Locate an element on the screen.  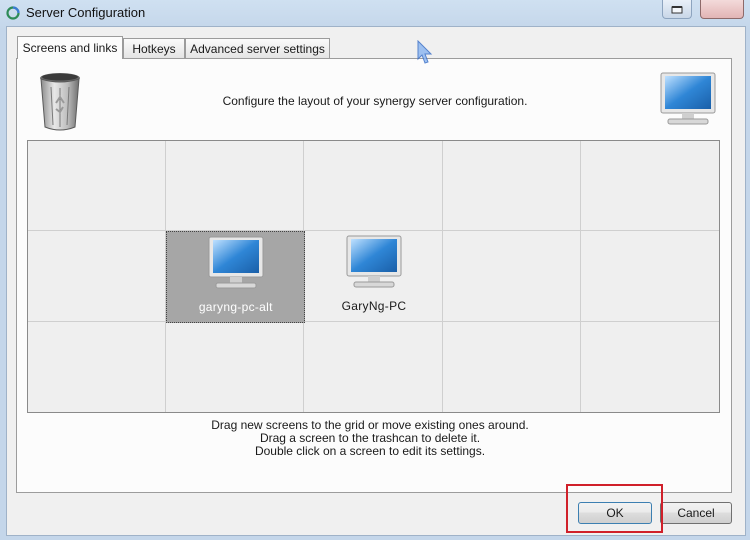
mouse-cursor-icon is located at coordinates (425, 52).